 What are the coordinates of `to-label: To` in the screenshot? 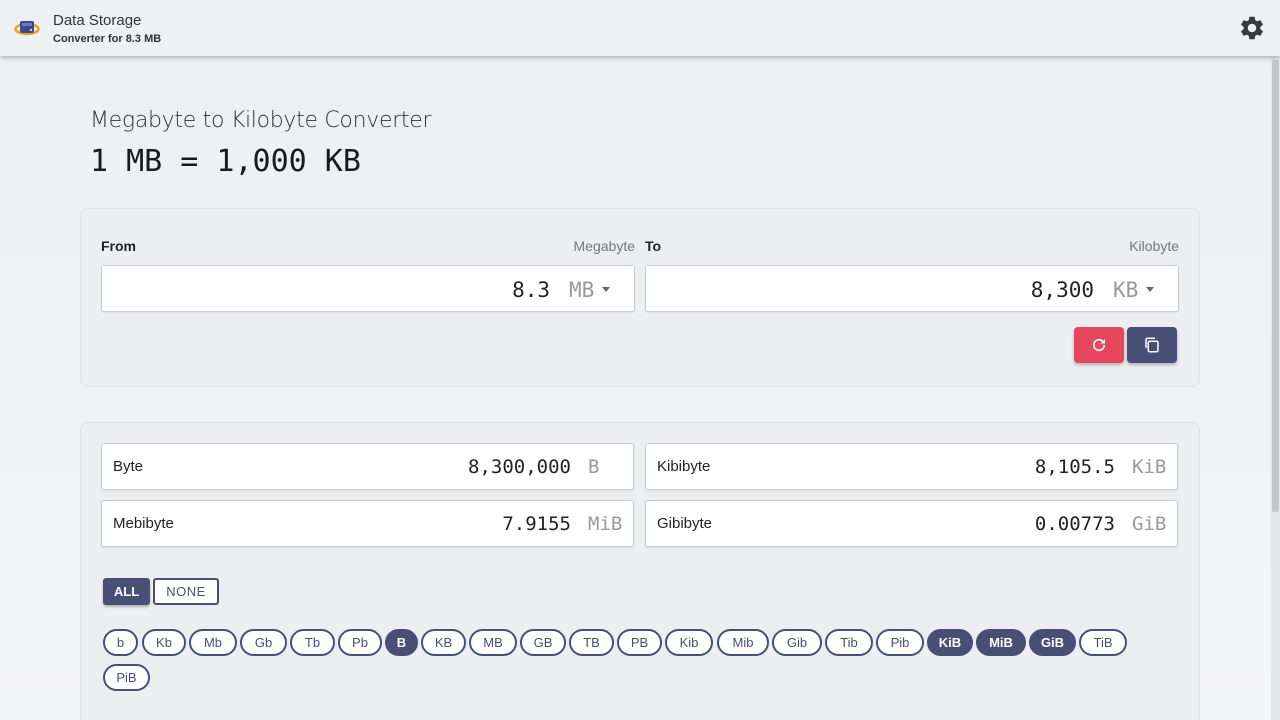 It's located at (653, 246).